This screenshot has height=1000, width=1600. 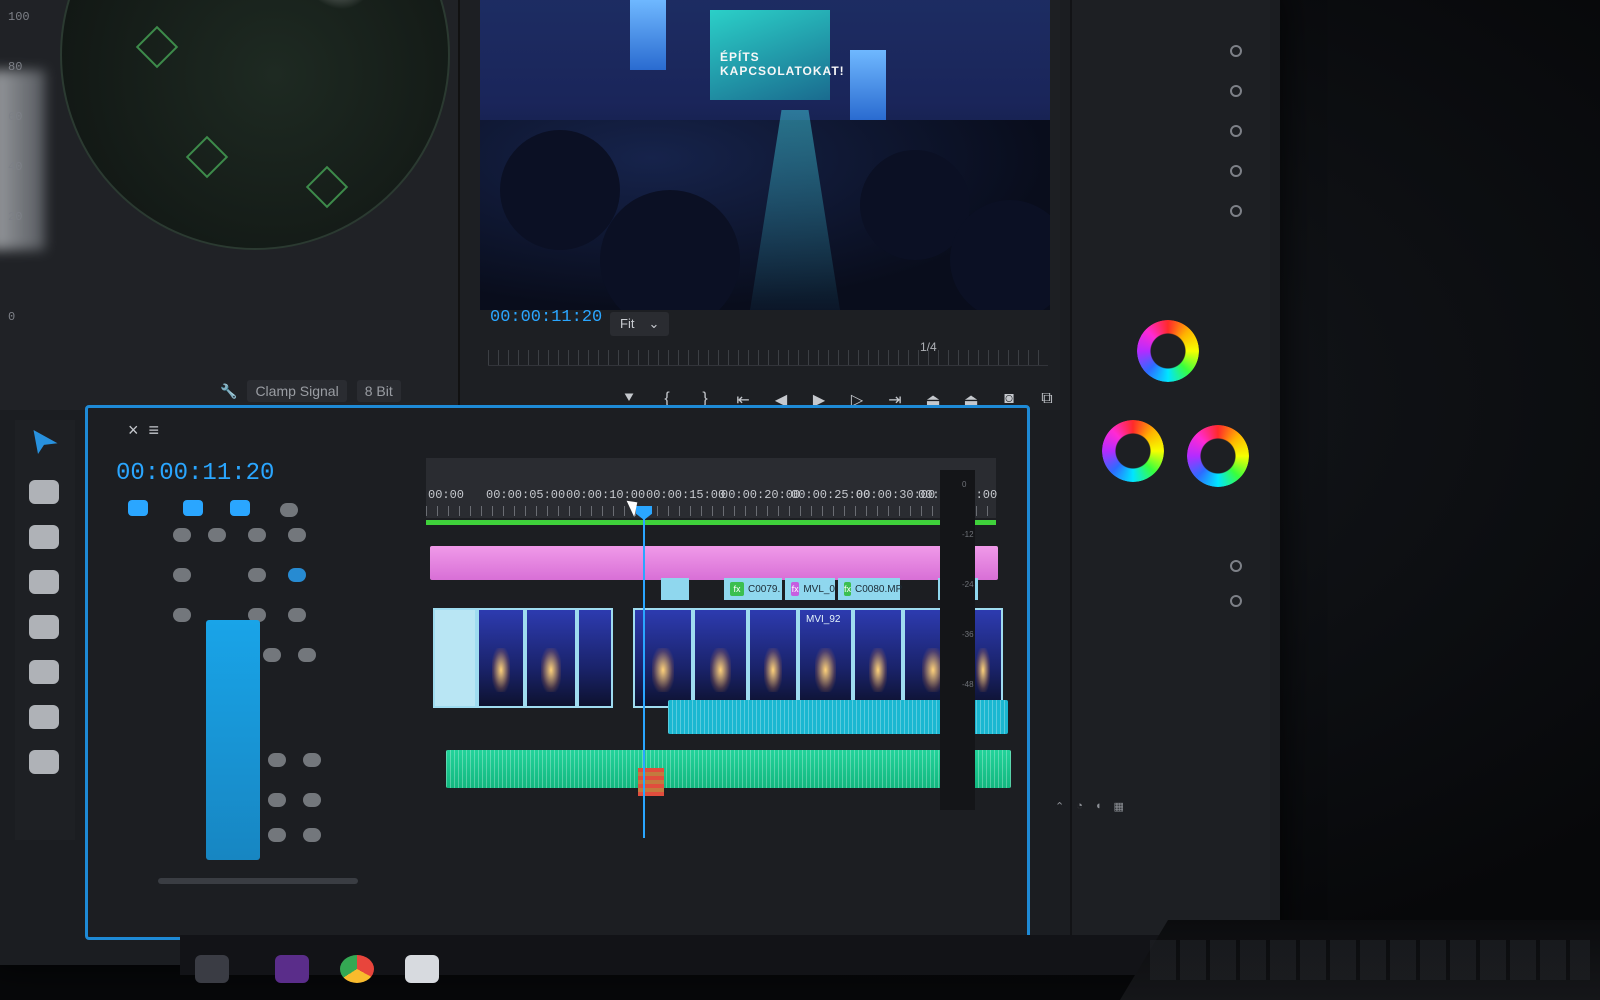 What do you see at coordinates (640, 324) in the screenshot?
I see `zoom-dropdown: Fit ⌄` at bounding box center [640, 324].